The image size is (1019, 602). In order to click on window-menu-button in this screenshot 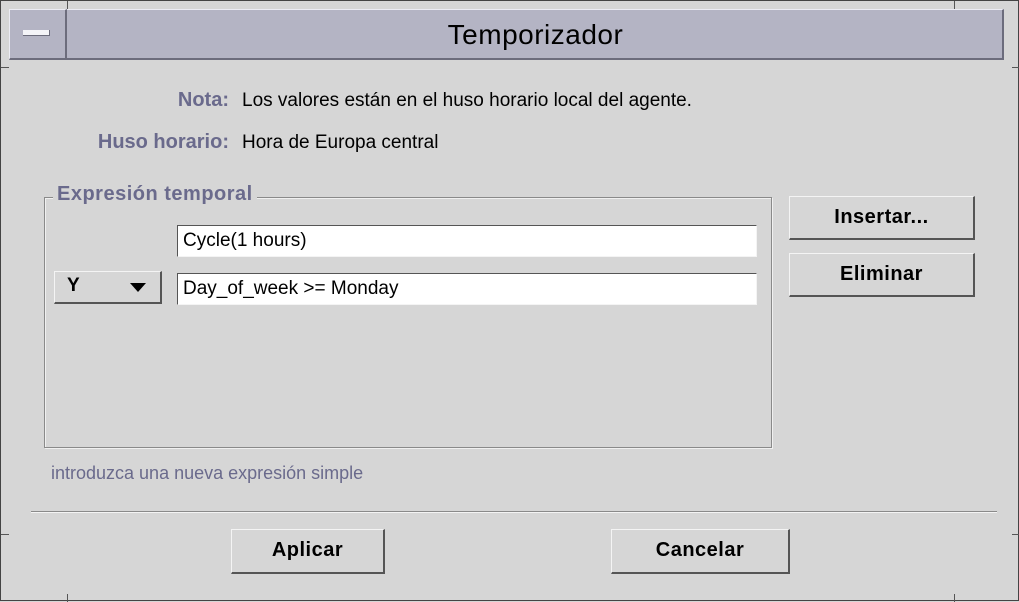, I will do `click(38, 34)`.